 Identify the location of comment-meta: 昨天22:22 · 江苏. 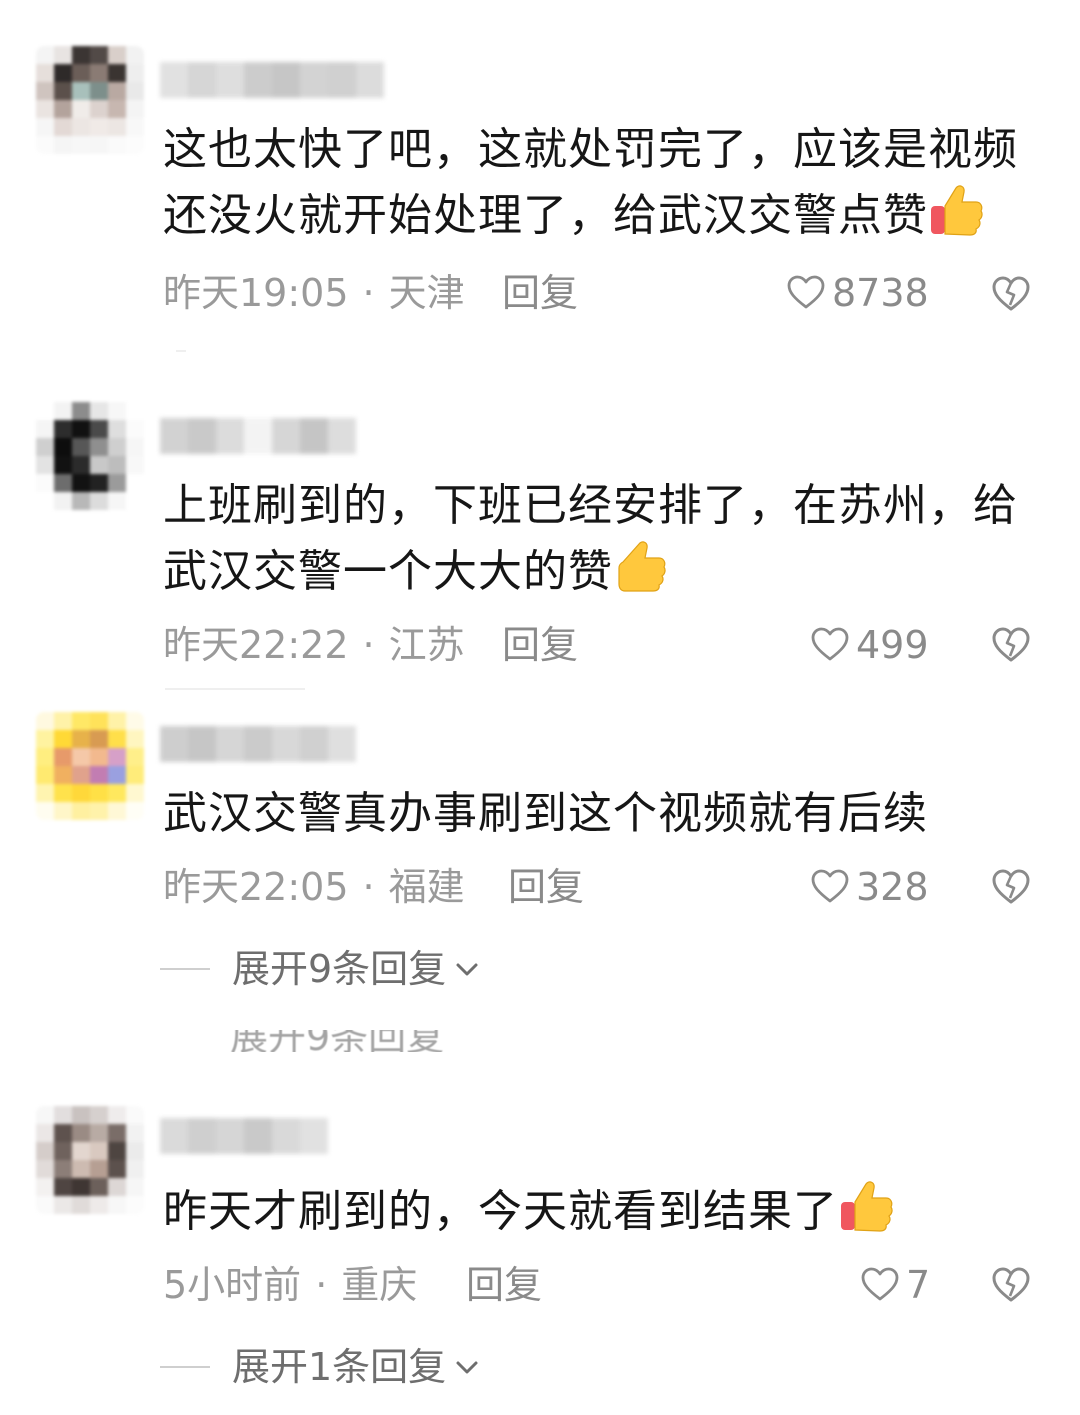
(314, 645).